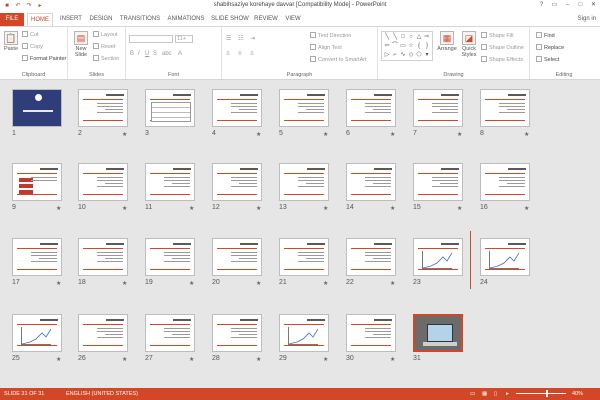 The image size is (600, 400). What do you see at coordinates (593, 5) in the screenshot?
I see `close-icon: ✕` at bounding box center [593, 5].